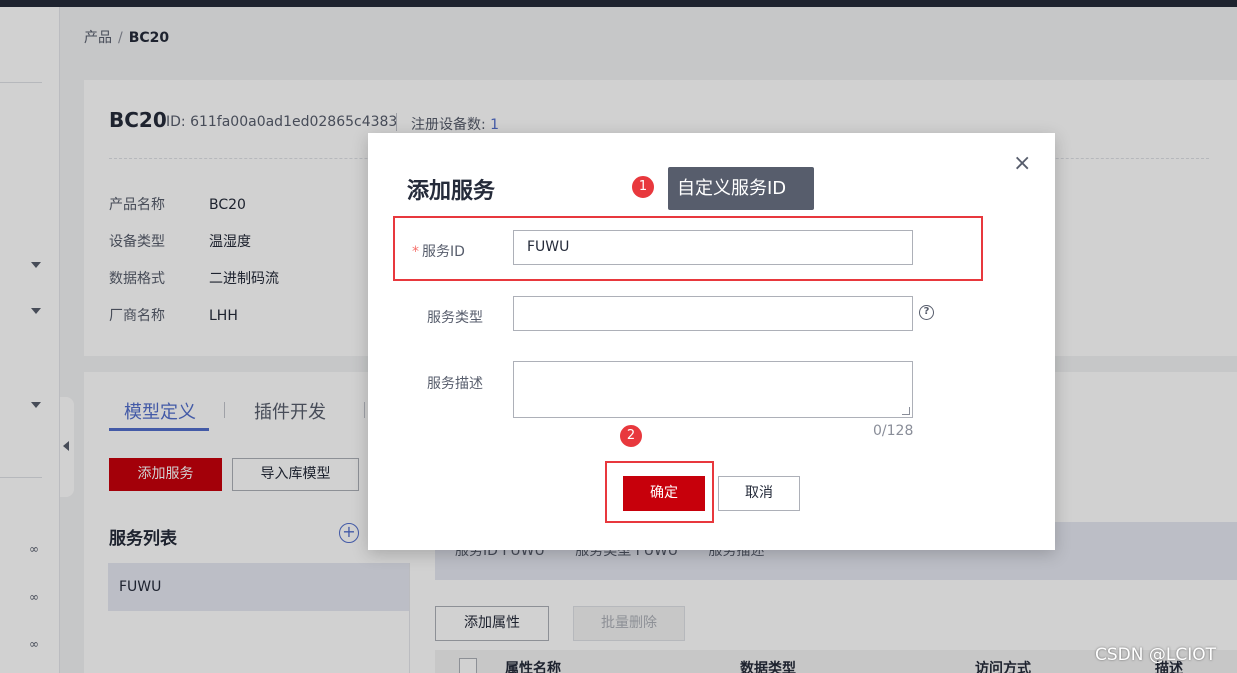  What do you see at coordinates (759, 493) in the screenshot?
I see `cancel-button: 取消` at bounding box center [759, 493].